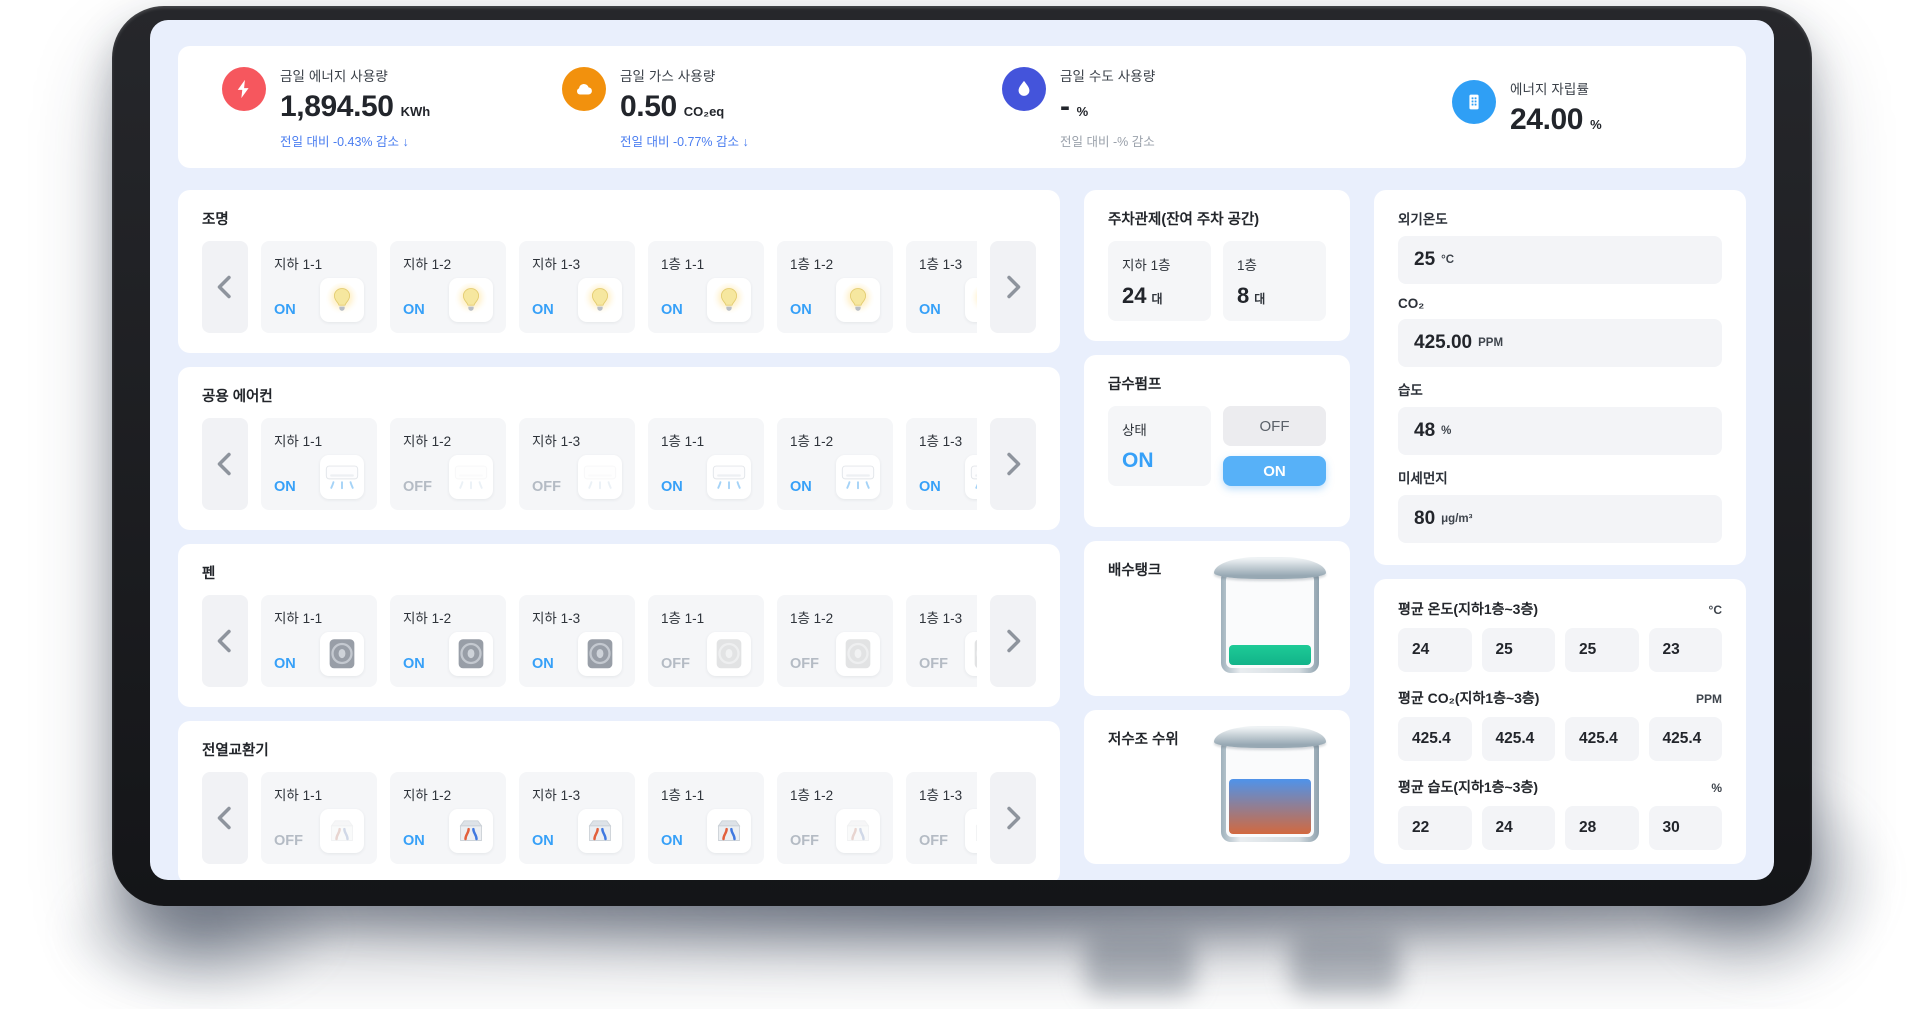 This screenshot has height=1009, width=1920. What do you see at coordinates (1065, 106) in the screenshot?
I see `kpi-value: -` at bounding box center [1065, 106].